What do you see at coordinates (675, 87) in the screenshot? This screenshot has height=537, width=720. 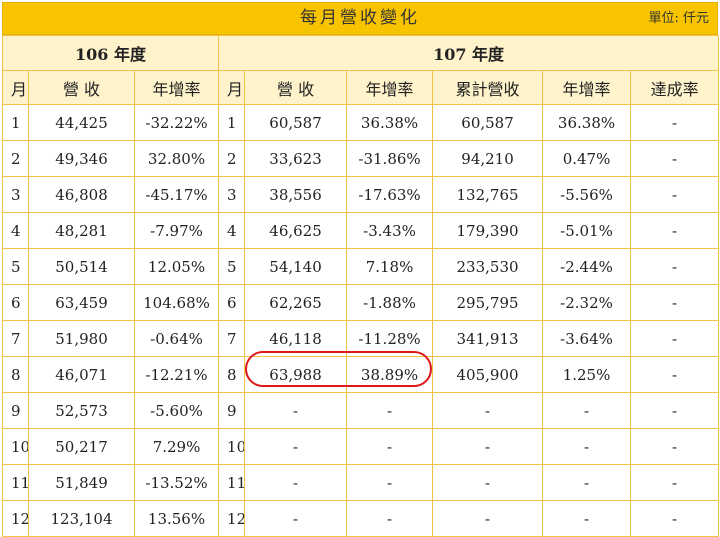 I see `header-achievement-rate-107: 達成率` at bounding box center [675, 87].